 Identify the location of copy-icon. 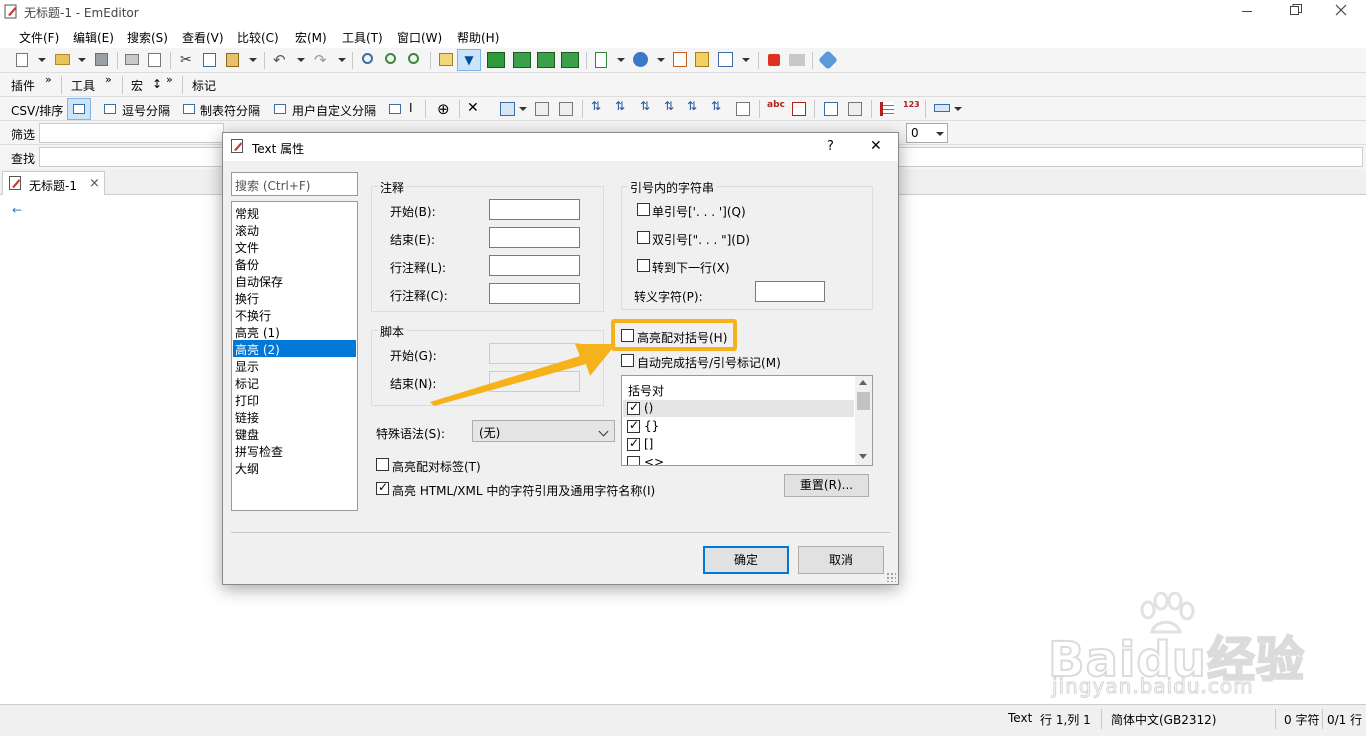
(209, 60).